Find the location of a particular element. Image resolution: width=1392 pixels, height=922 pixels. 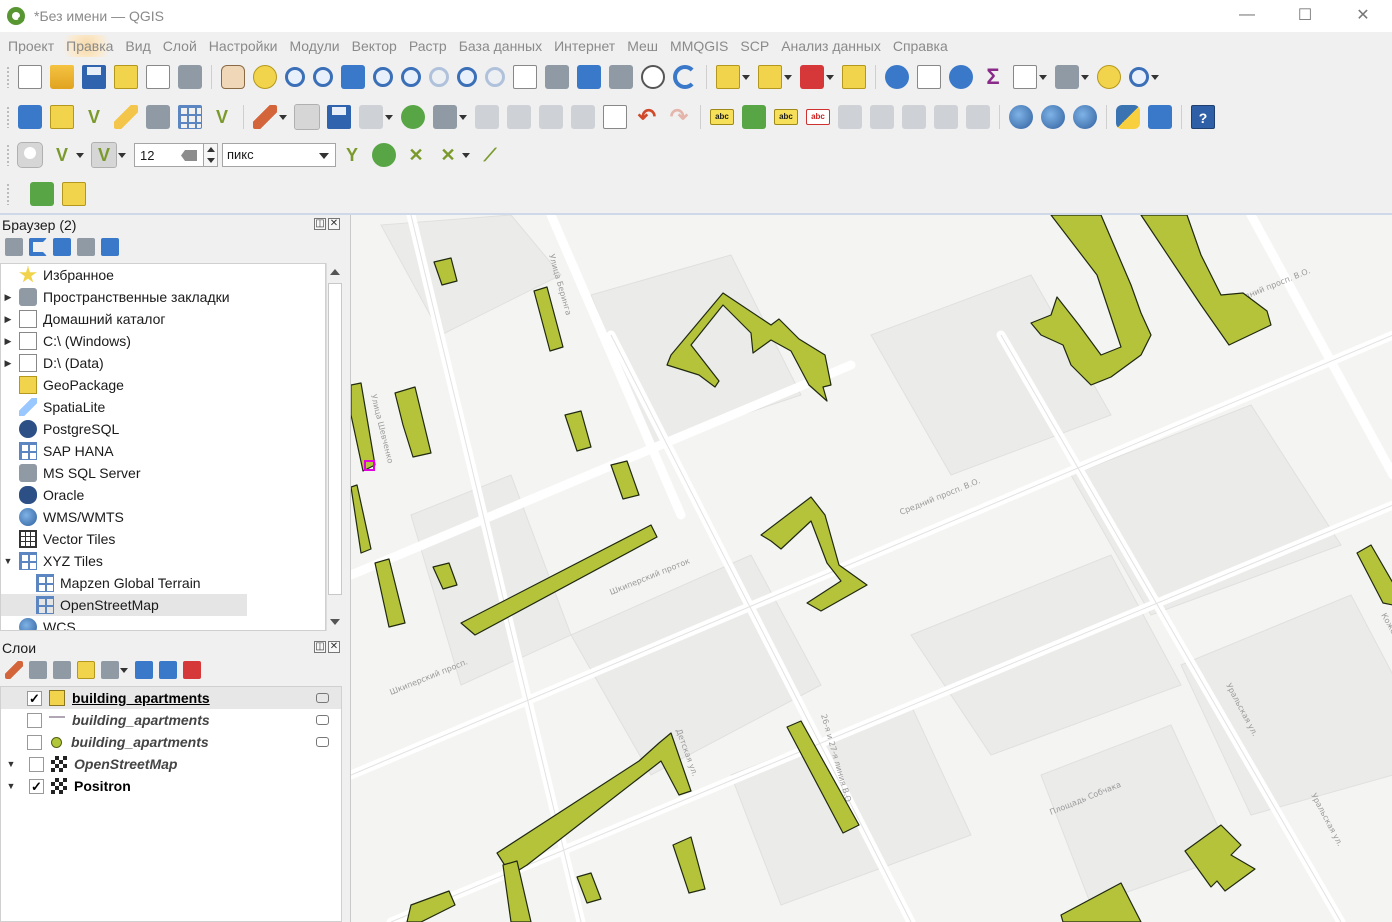

topological-editing-icon: Y is located at coordinates (352, 155).